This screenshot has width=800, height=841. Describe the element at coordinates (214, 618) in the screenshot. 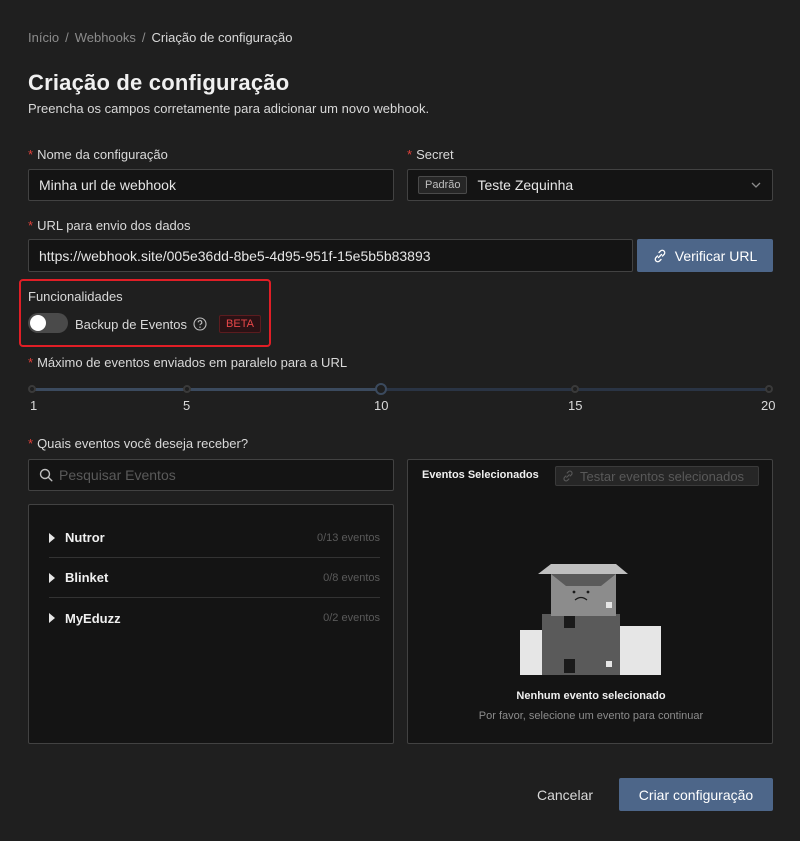

I see `tree-item-myeduzz: MyEduzz 0/2 eventos` at that location.